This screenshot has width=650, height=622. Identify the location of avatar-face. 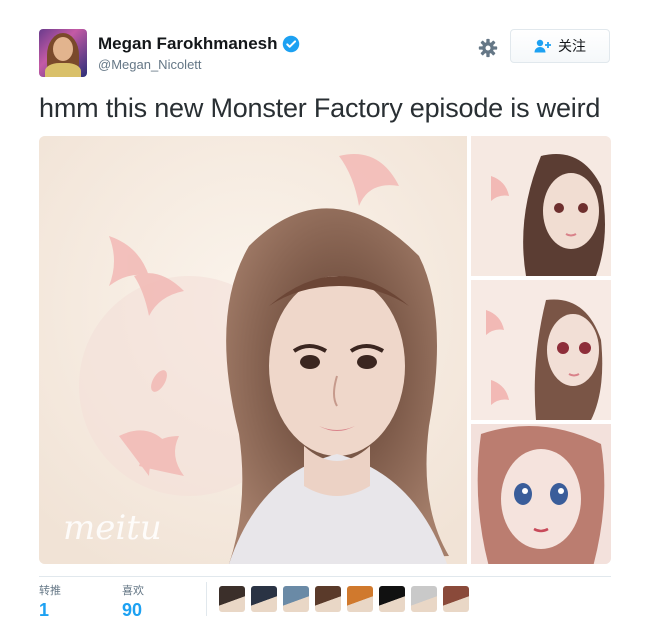
(63, 49).